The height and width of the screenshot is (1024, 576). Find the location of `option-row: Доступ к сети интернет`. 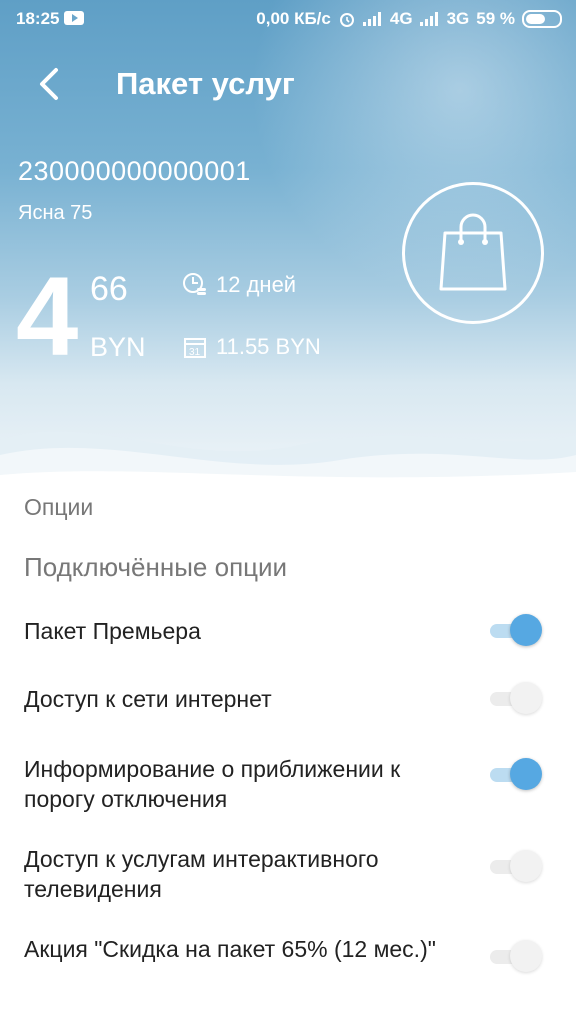

option-row: Доступ к сети интернет is located at coordinates (284, 699).